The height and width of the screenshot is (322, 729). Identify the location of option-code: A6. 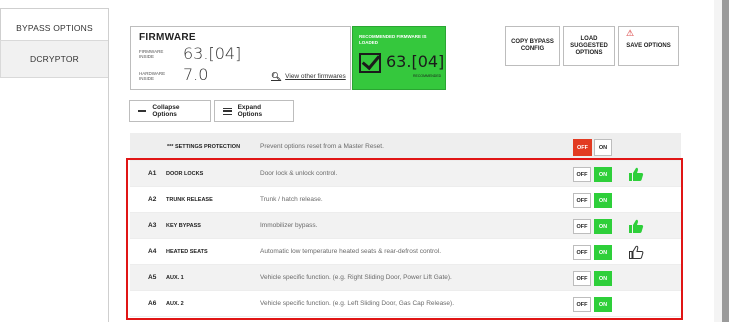
(152, 303).